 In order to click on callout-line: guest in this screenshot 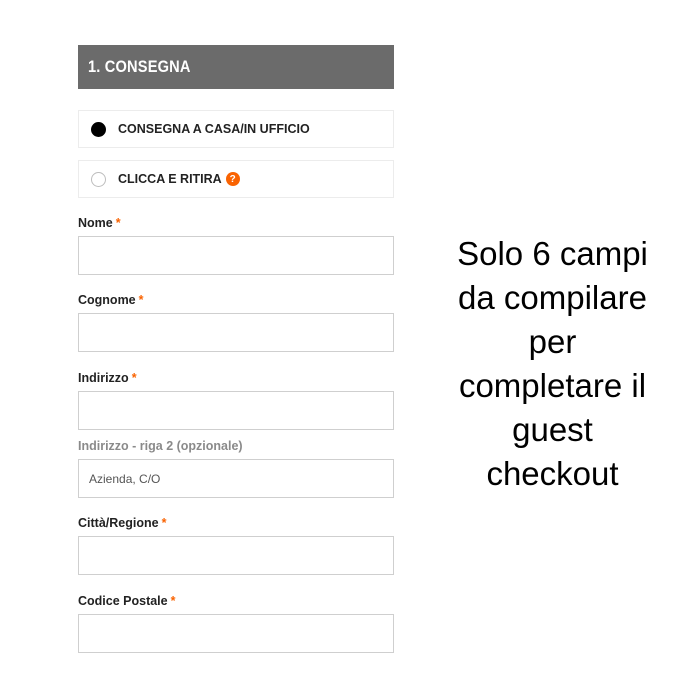, I will do `click(552, 429)`.